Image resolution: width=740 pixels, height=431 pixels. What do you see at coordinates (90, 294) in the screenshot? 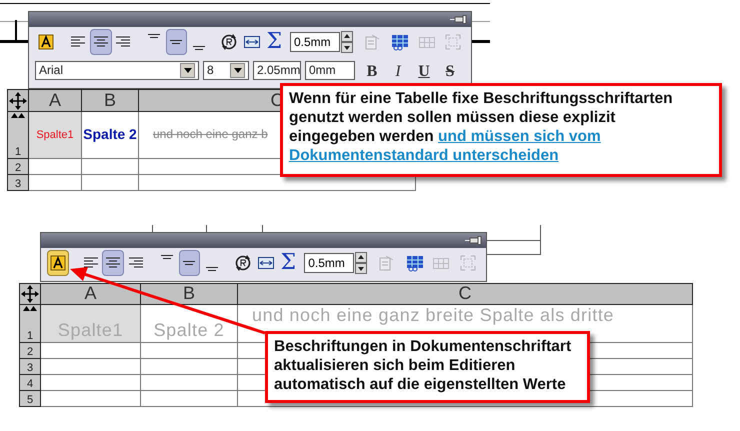
I see `column-header: A` at bounding box center [90, 294].